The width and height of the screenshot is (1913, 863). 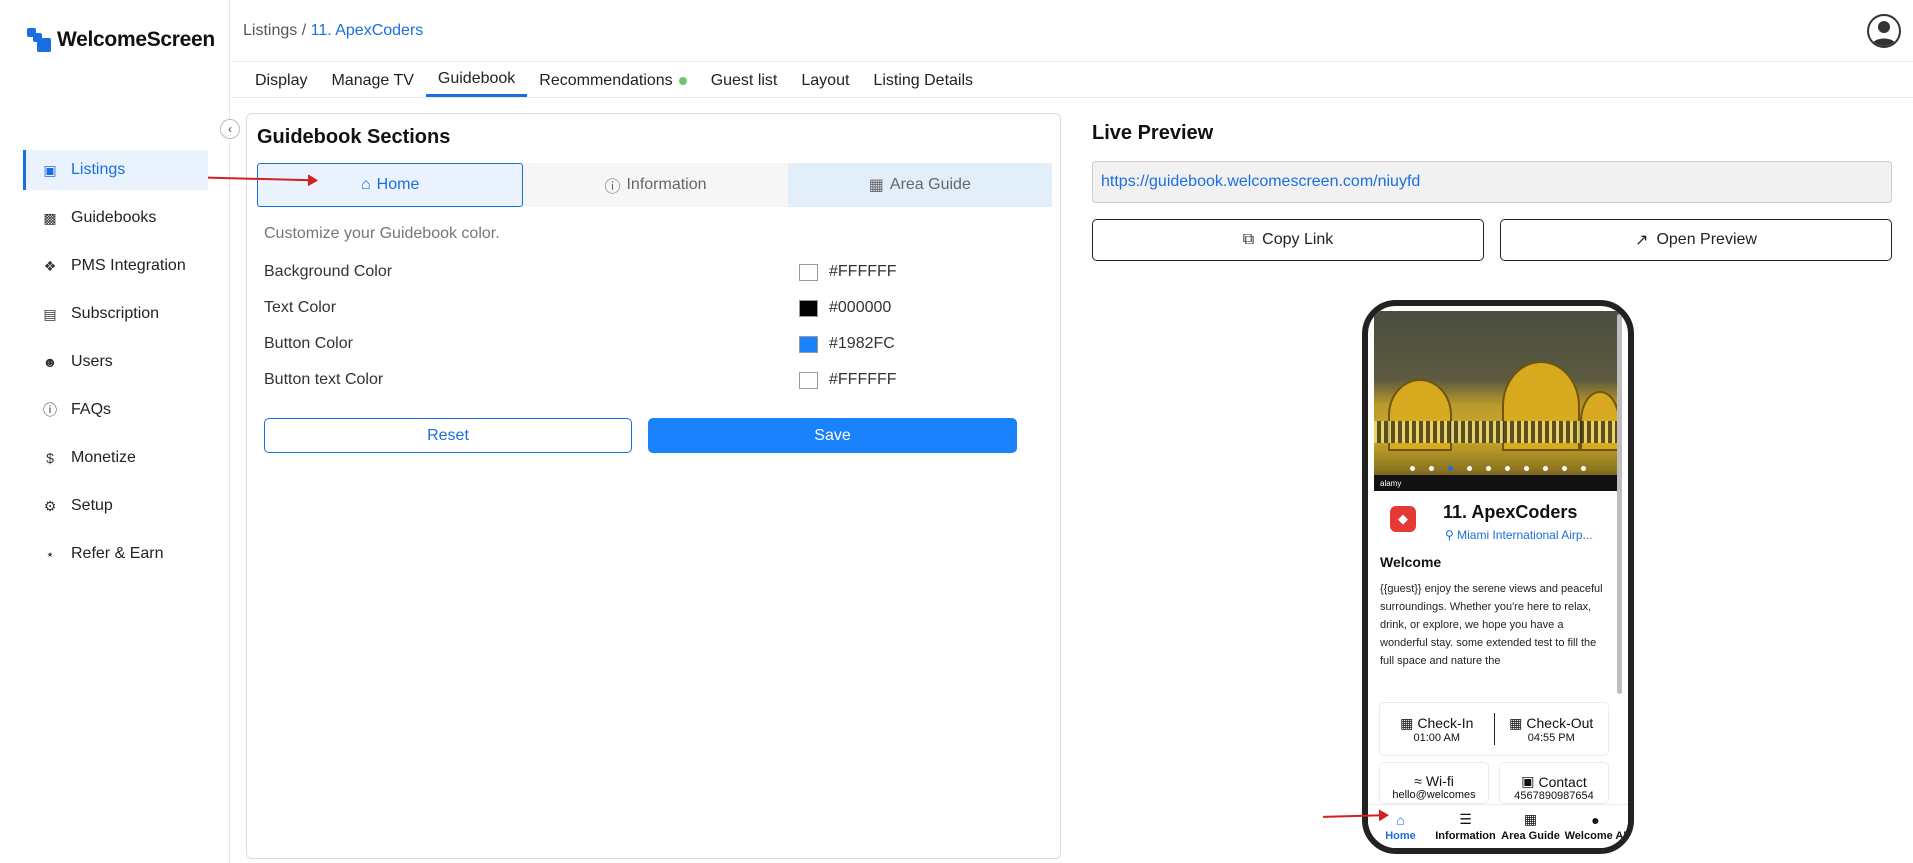 I want to click on listing-title: 11. ApexCoders, so click(x=1510, y=512).